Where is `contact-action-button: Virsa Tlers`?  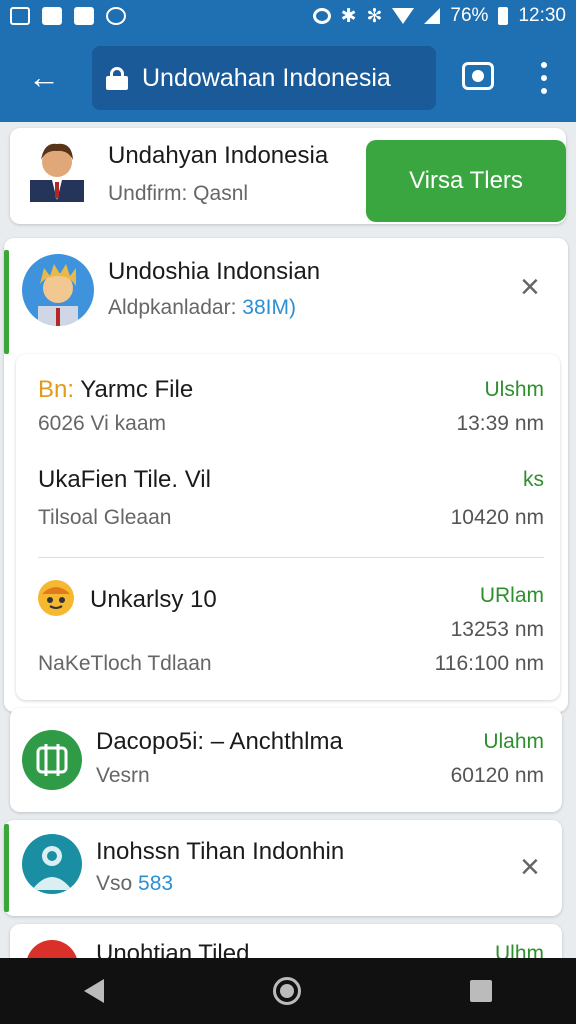 contact-action-button: Virsa Tlers is located at coordinates (466, 181).